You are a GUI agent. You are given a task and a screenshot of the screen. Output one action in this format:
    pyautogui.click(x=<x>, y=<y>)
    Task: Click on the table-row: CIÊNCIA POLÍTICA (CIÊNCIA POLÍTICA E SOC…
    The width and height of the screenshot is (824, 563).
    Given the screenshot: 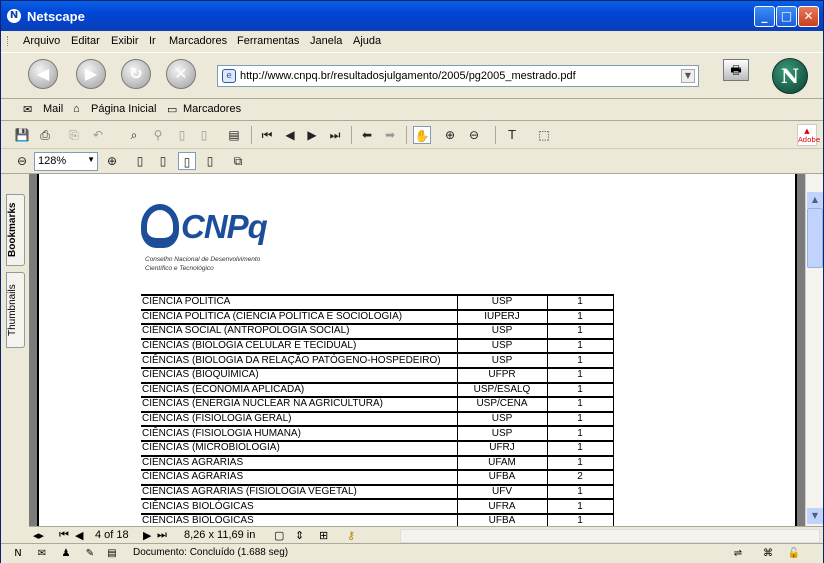 What is the action you would take?
    pyautogui.click(x=377, y=316)
    